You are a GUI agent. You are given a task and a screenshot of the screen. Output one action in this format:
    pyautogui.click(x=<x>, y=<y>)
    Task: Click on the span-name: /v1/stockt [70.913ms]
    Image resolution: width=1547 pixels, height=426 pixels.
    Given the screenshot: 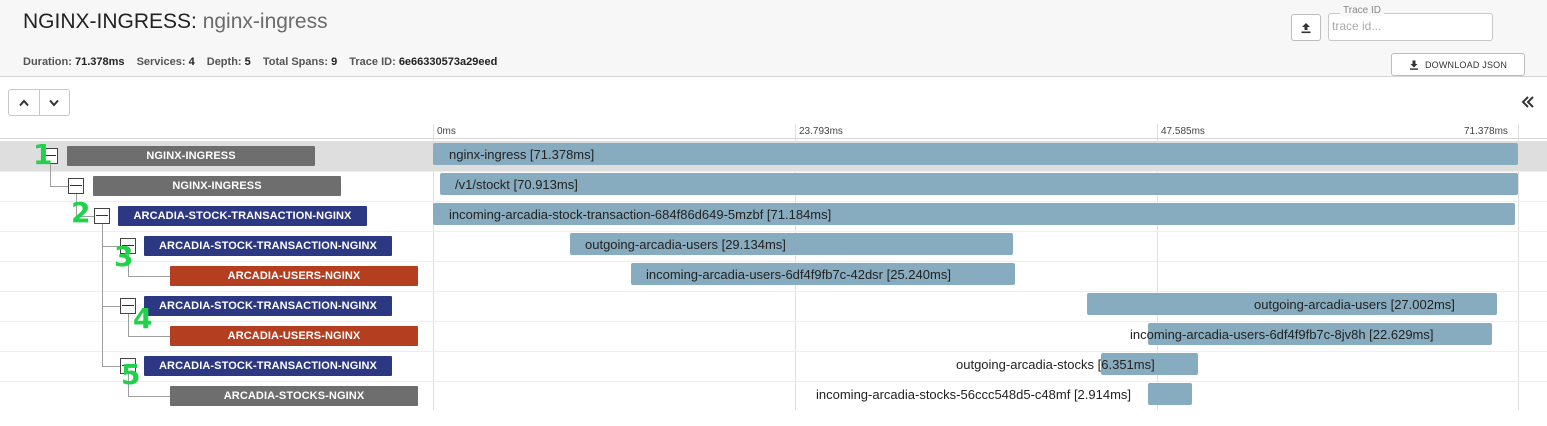 What is the action you would take?
    pyautogui.click(x=516, y=184)
    